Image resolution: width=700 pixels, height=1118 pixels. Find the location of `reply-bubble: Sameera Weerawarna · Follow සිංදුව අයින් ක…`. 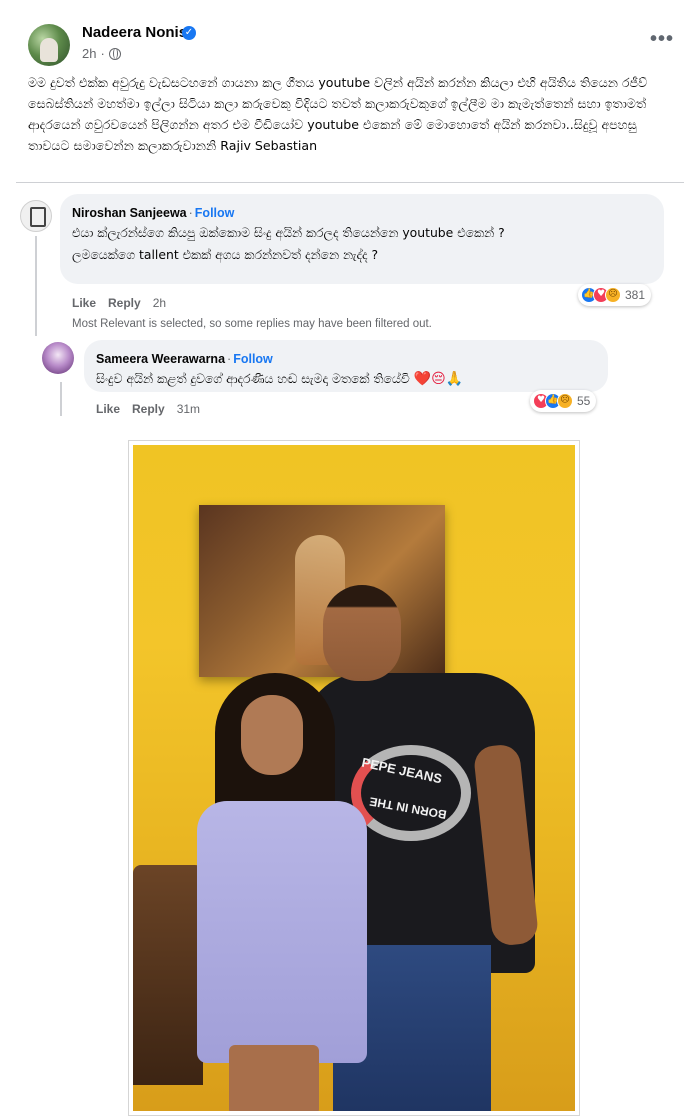

reply-bubble: Sameera Weerawarna · Follow සිංදුව අයින් ක… is located at coordinates (346, 366).